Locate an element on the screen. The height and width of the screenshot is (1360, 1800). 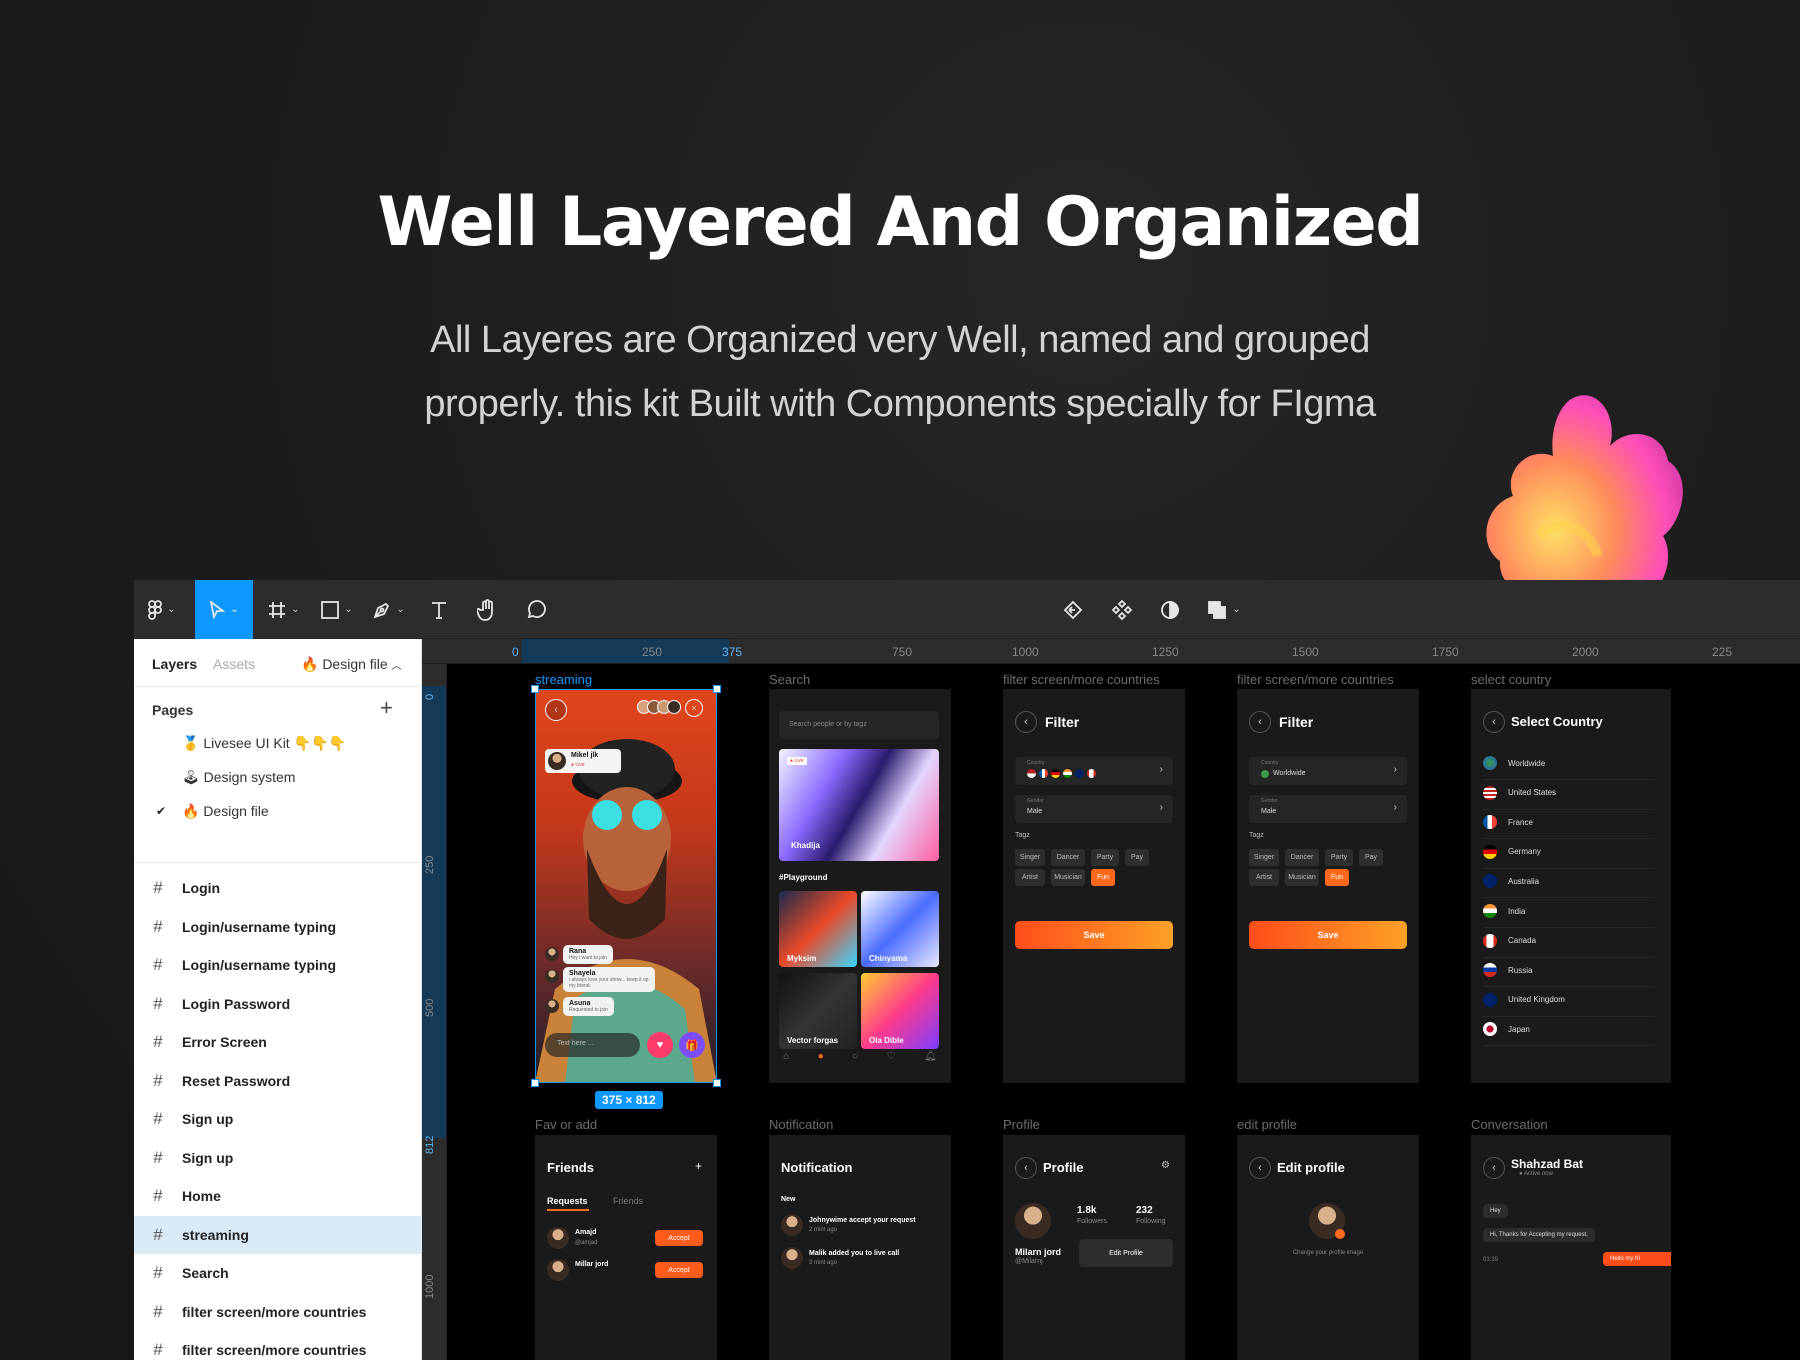
frame-label: Notification is located at coordinates (801, 1124).